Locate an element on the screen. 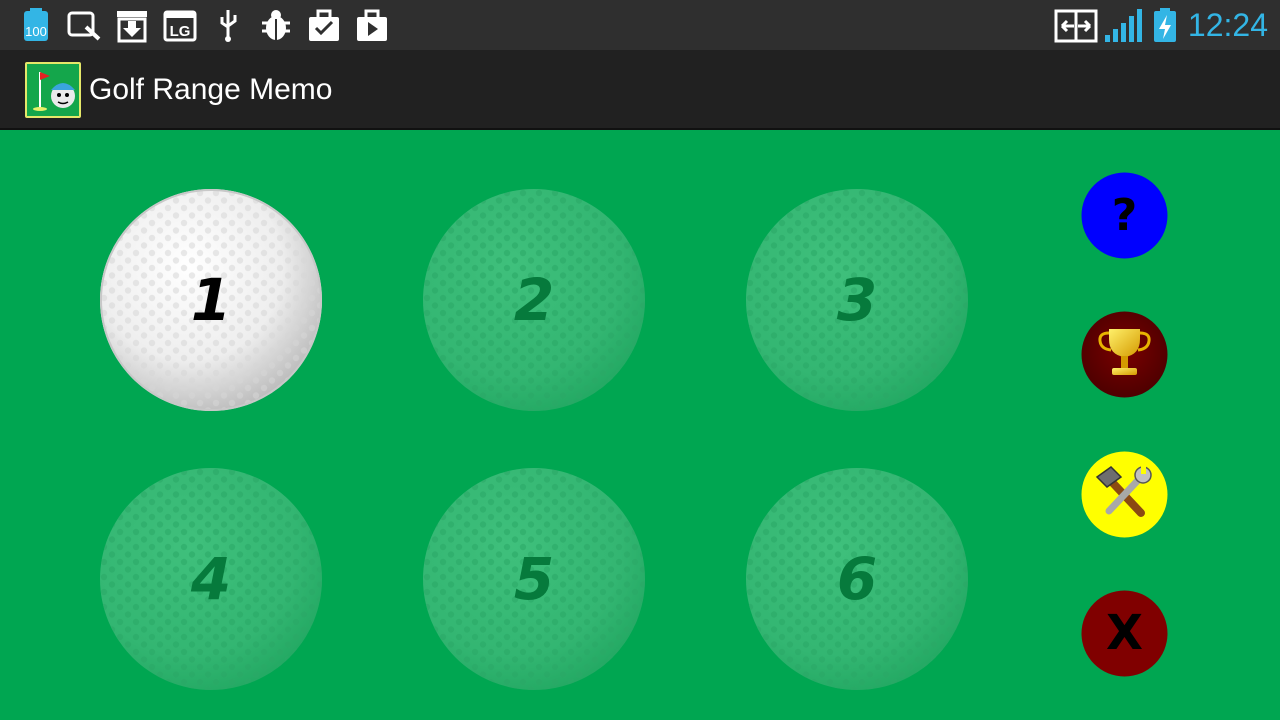 This screenshot has height=720, width=1280. ball-button-5: 5 is located at coordinates (534, 579).